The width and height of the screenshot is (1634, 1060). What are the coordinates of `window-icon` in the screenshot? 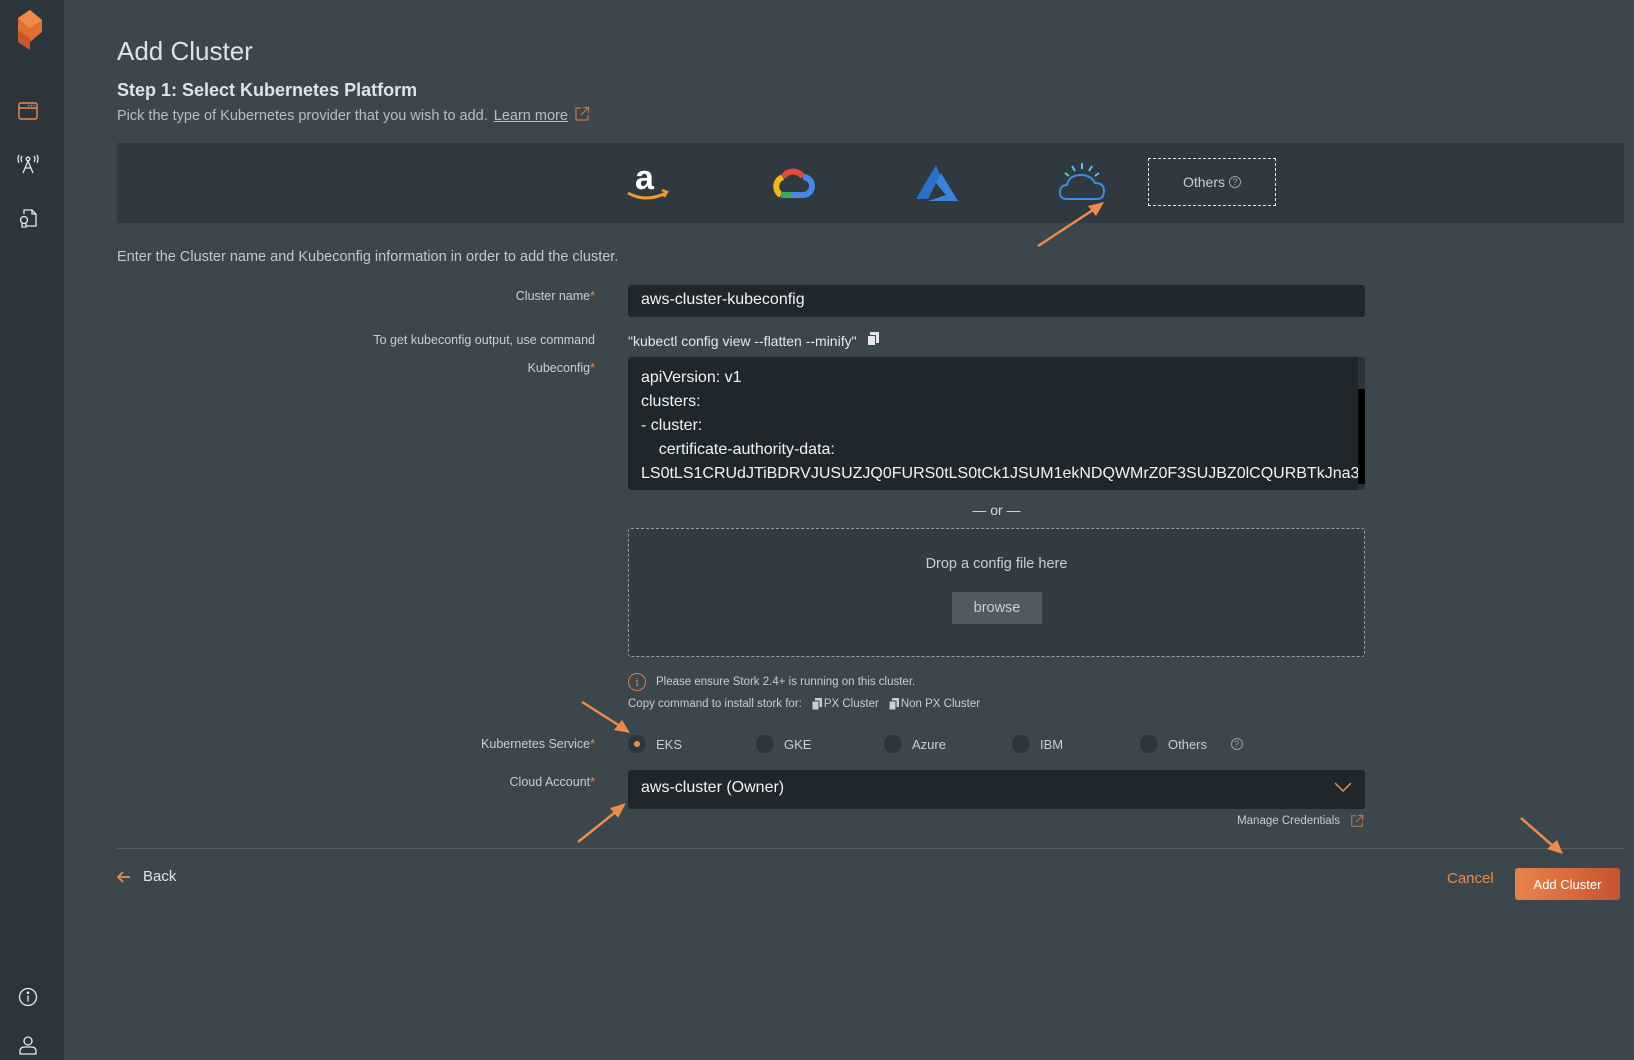 It's located at (28, 111).